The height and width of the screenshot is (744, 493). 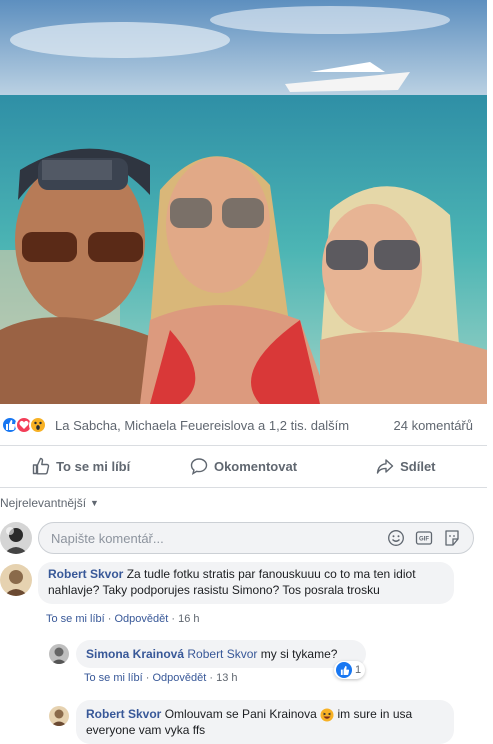 I want to click on reaction-count: 1, so click(x=358, y=670).